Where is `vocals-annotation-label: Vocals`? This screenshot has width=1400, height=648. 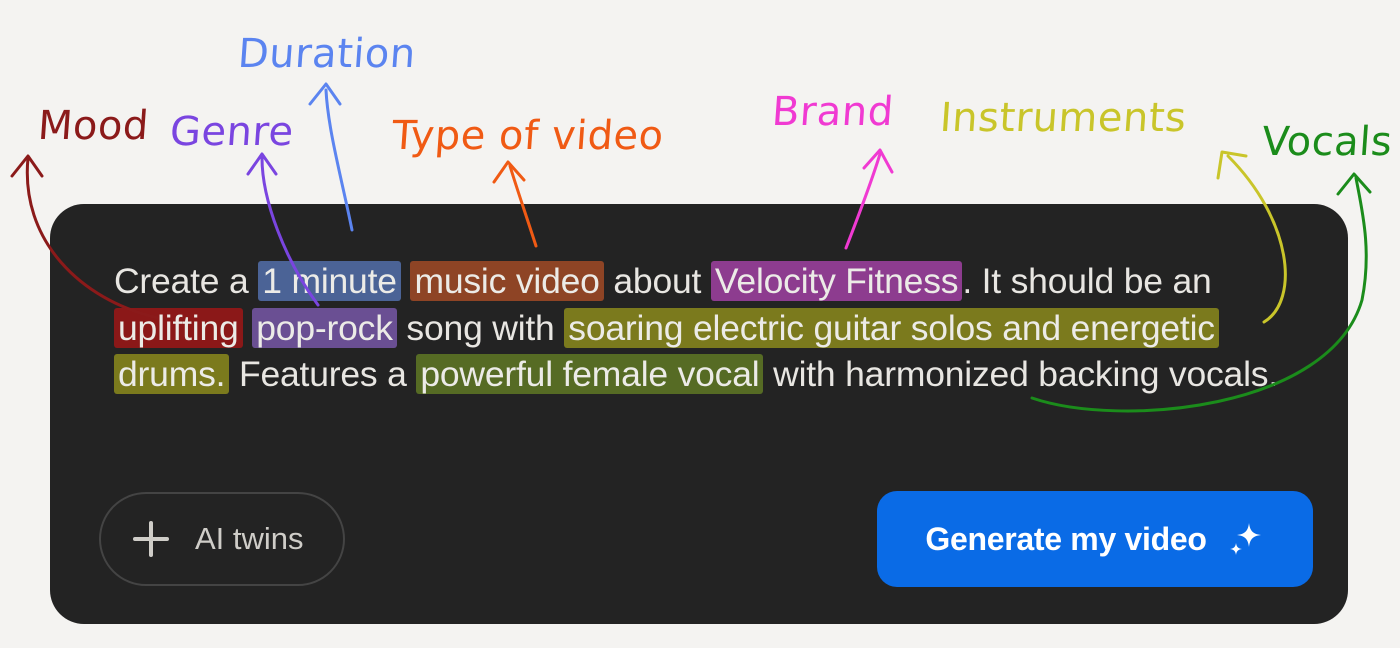 vocals-annotation-label: Vocals is located at coordinates (1327, 142).